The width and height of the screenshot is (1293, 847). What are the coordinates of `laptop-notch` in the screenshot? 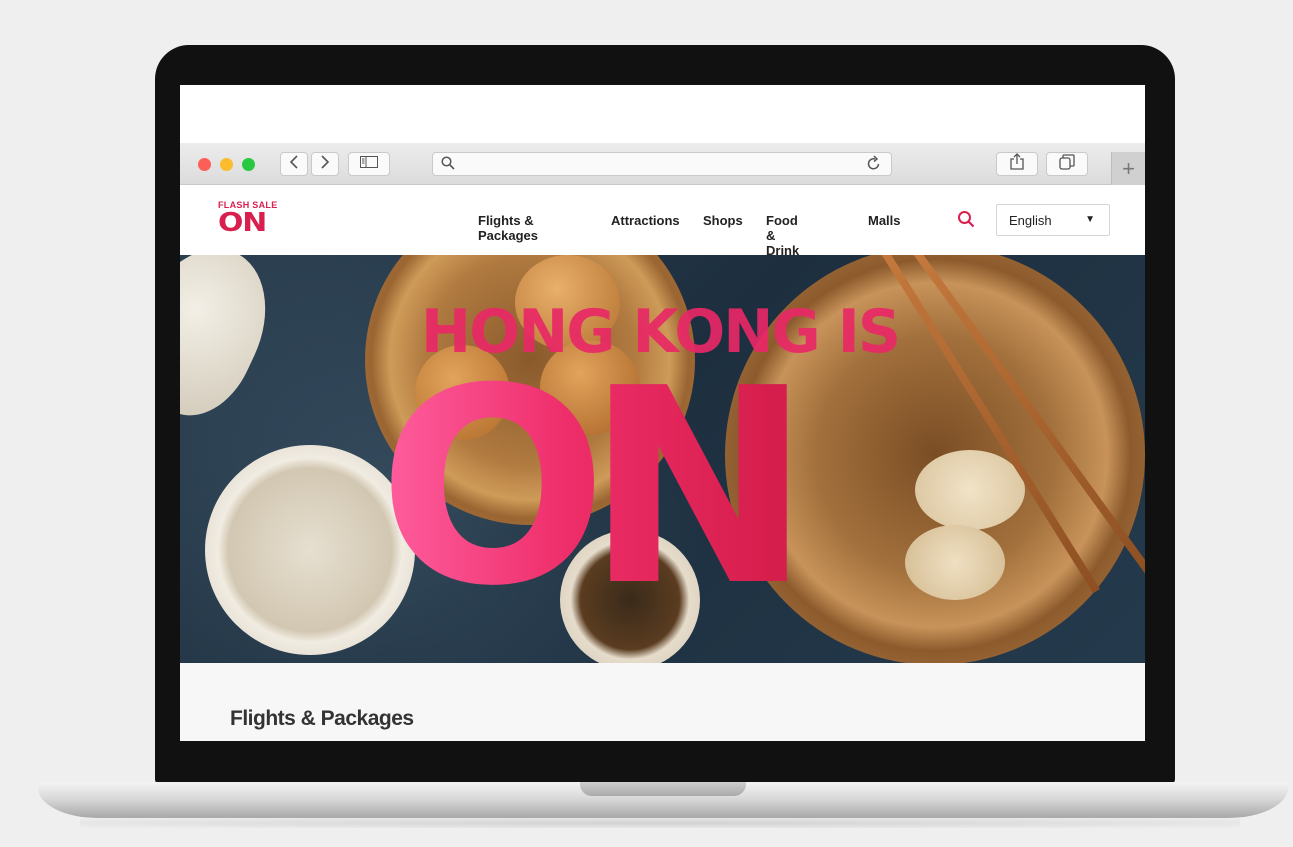 It's located at (663, 789).